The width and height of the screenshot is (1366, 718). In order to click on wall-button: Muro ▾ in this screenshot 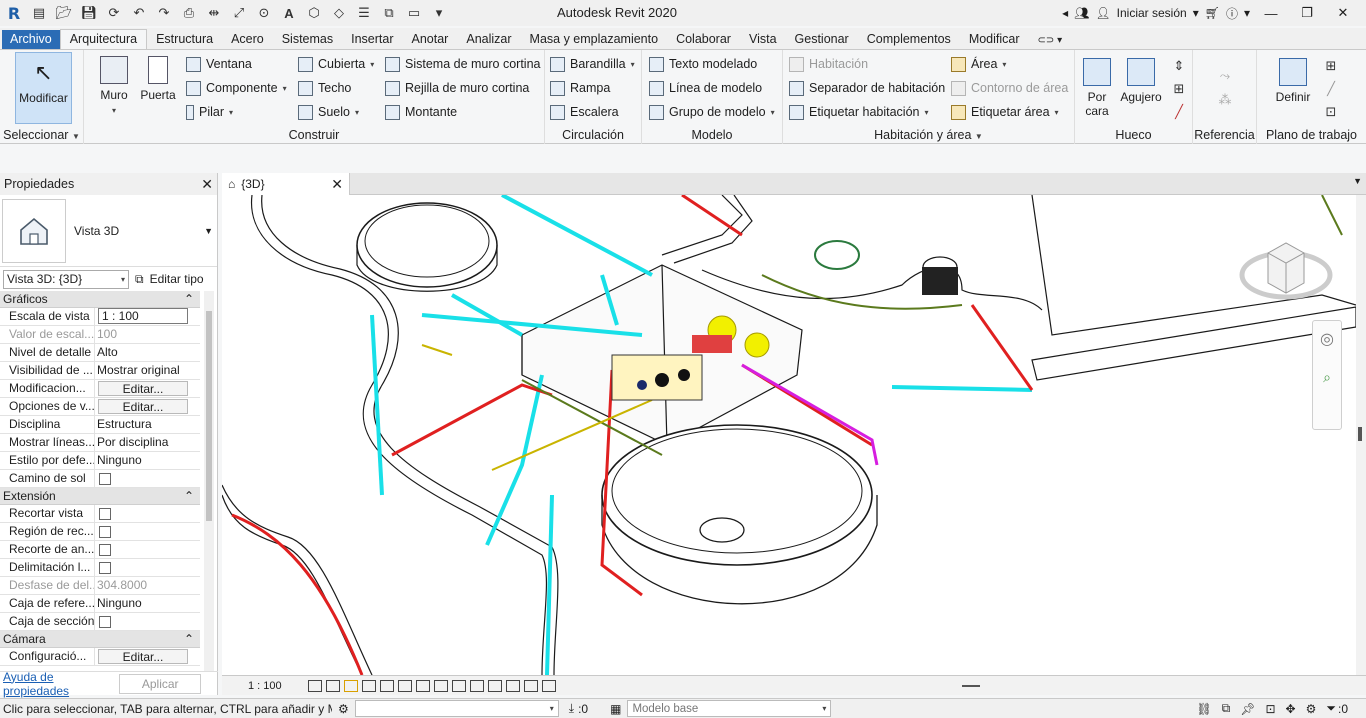, I will do `click(114, 86)`.